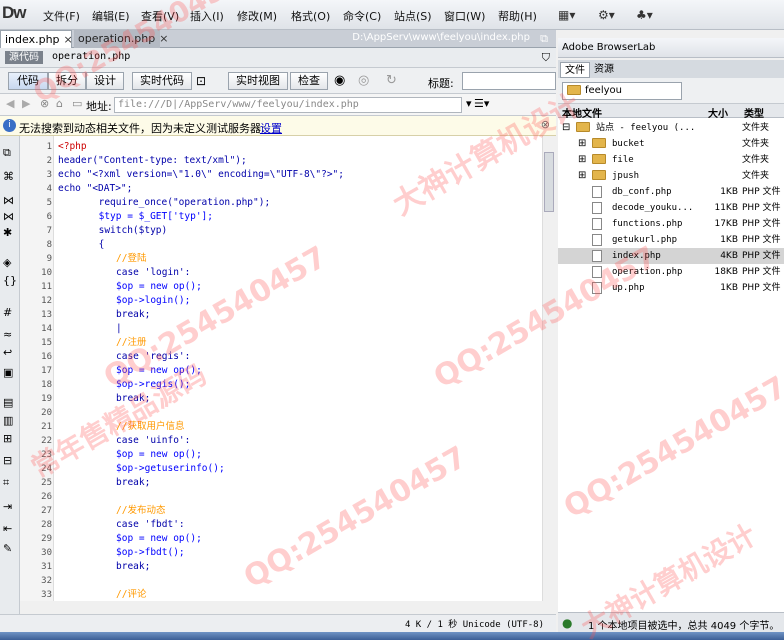 The image size is (784, 640). What do you see at coordinates (288, 105) in the screenshot?
I see `address-input: file:///D|/AppServ/www/feelyou/index.php` at bounding box center [288, 105].